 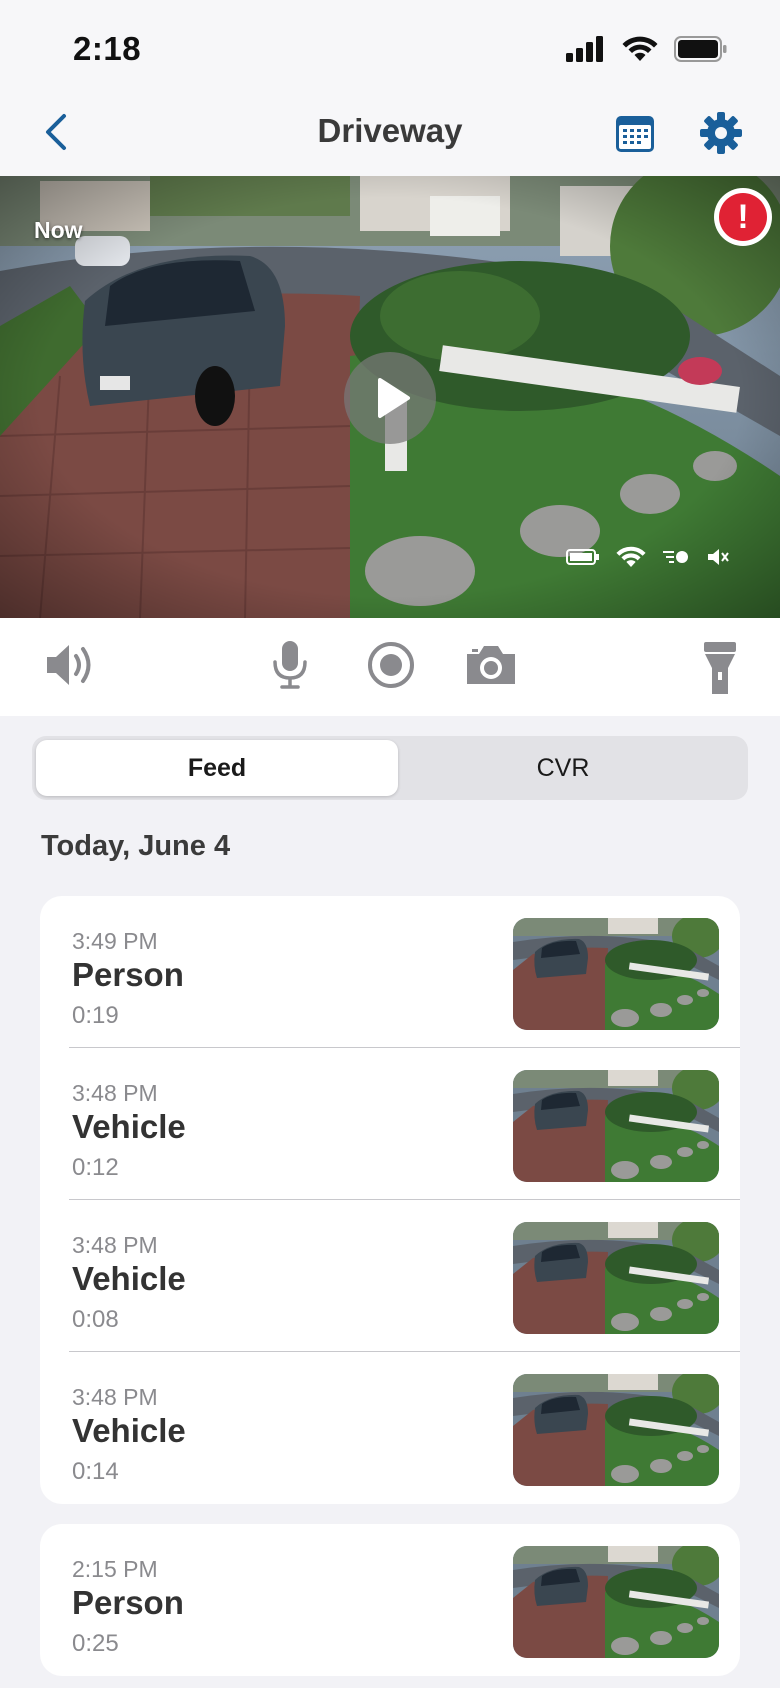 I want to click on event-duration: 0:12, so click(x=95, y=1167).